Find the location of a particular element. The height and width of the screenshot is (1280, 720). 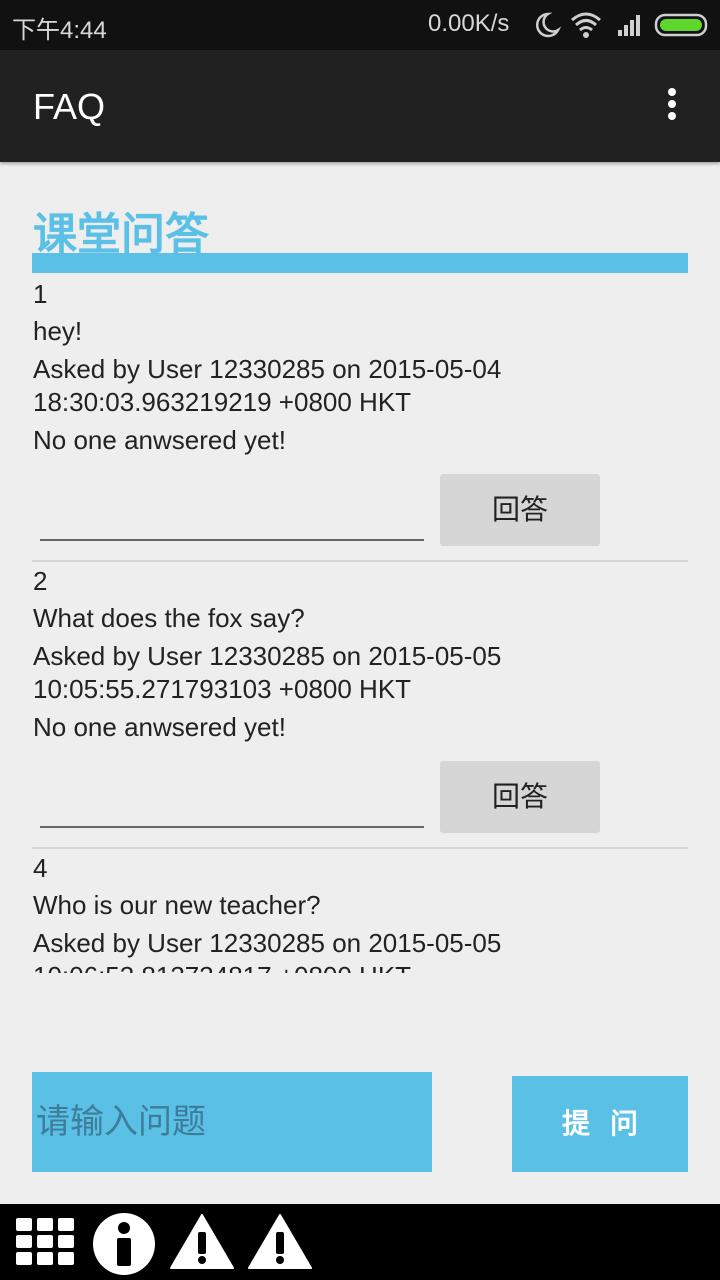

status-time: 下午4:44 is located at coordinates (59, 30).